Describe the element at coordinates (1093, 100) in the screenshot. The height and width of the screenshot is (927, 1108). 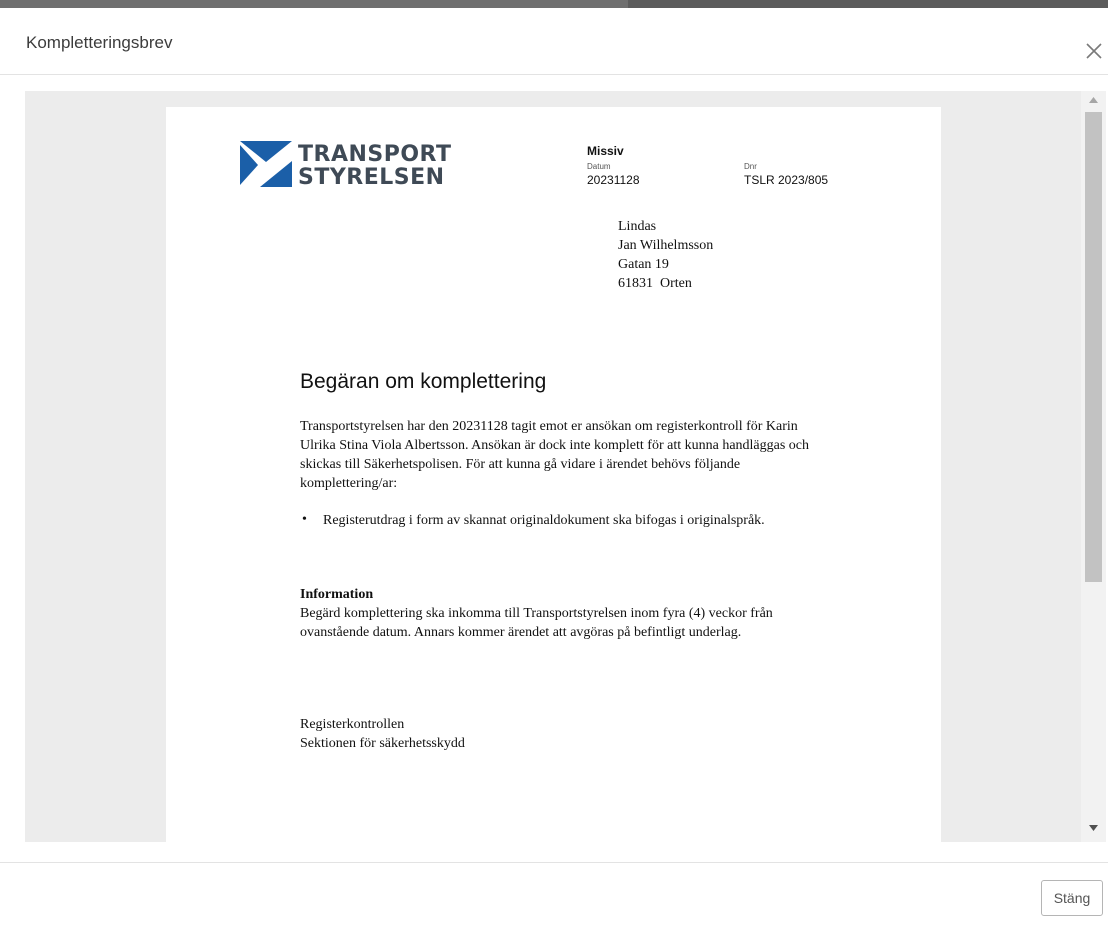
I see `scroll-up-icon` at that location.